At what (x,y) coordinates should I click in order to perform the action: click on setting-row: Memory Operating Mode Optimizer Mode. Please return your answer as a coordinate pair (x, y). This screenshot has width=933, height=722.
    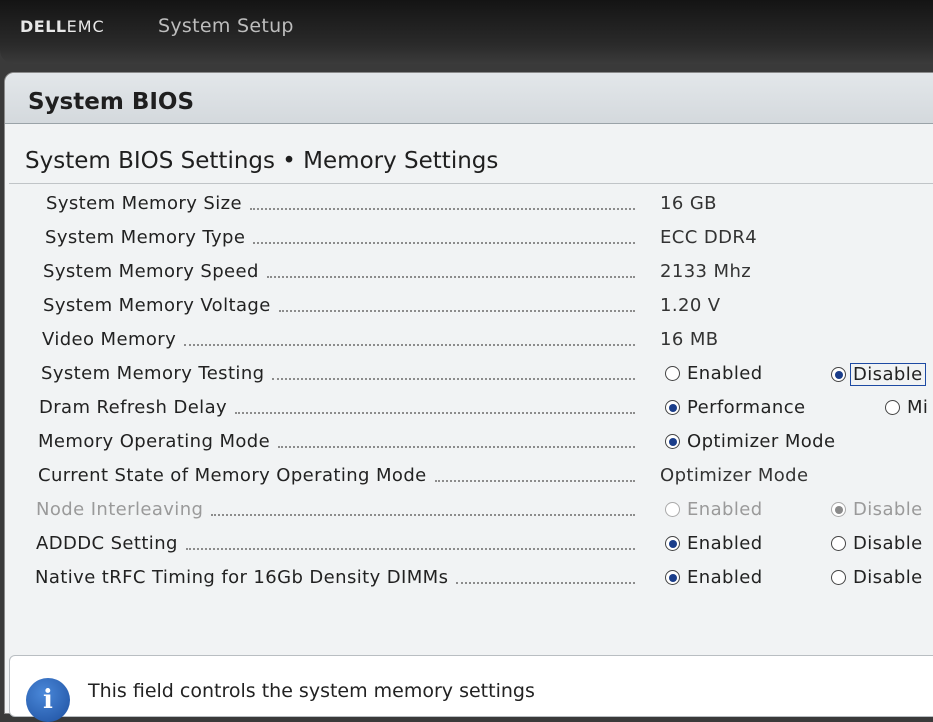
    Looking at the image, I should click on (469, 442).